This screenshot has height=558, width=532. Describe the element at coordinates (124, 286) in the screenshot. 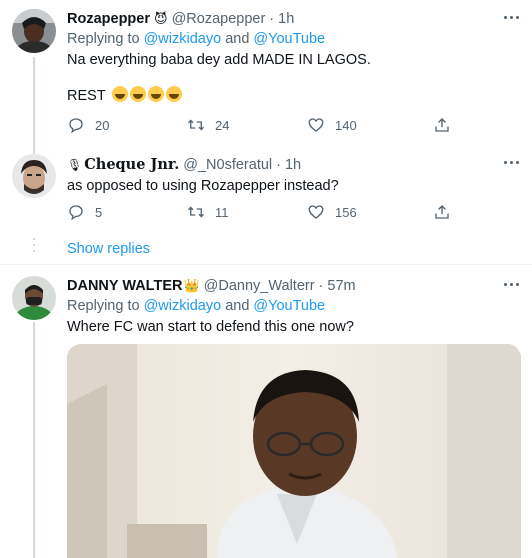

I see `display-name: DANNY WALTER` at that location.